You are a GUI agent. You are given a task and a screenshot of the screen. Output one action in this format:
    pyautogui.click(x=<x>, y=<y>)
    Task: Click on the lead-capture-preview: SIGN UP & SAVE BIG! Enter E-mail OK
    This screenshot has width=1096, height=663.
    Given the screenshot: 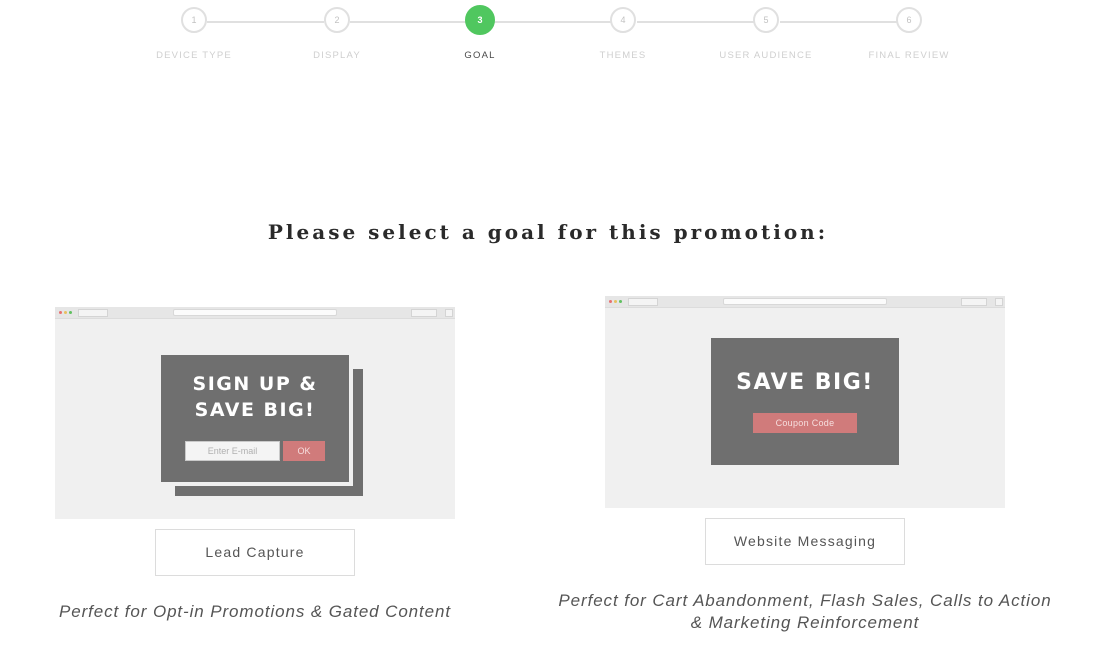 What is the action you would take?
    pyautogui.click(x=255, y=413)
    